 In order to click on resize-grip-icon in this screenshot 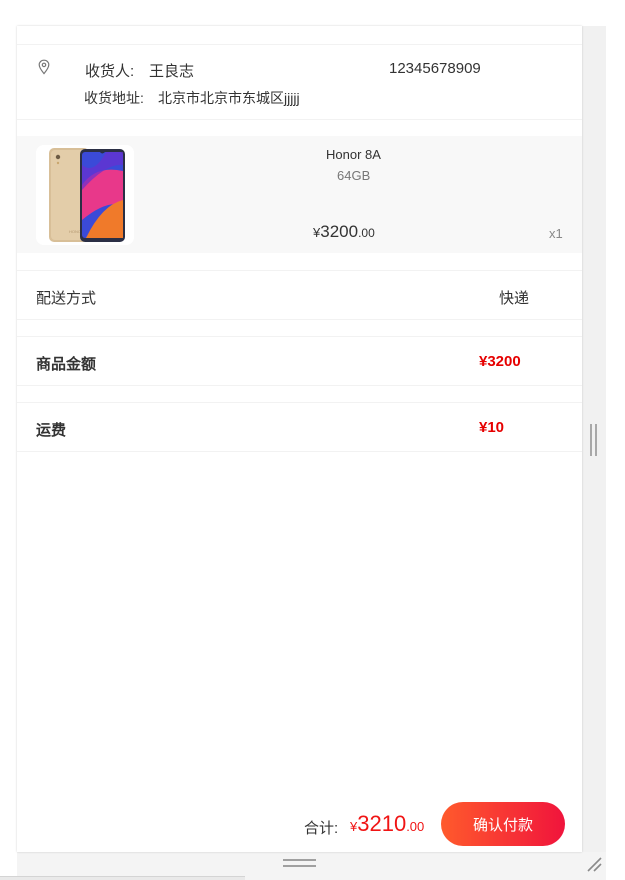, I will do `click(594, 864)`.